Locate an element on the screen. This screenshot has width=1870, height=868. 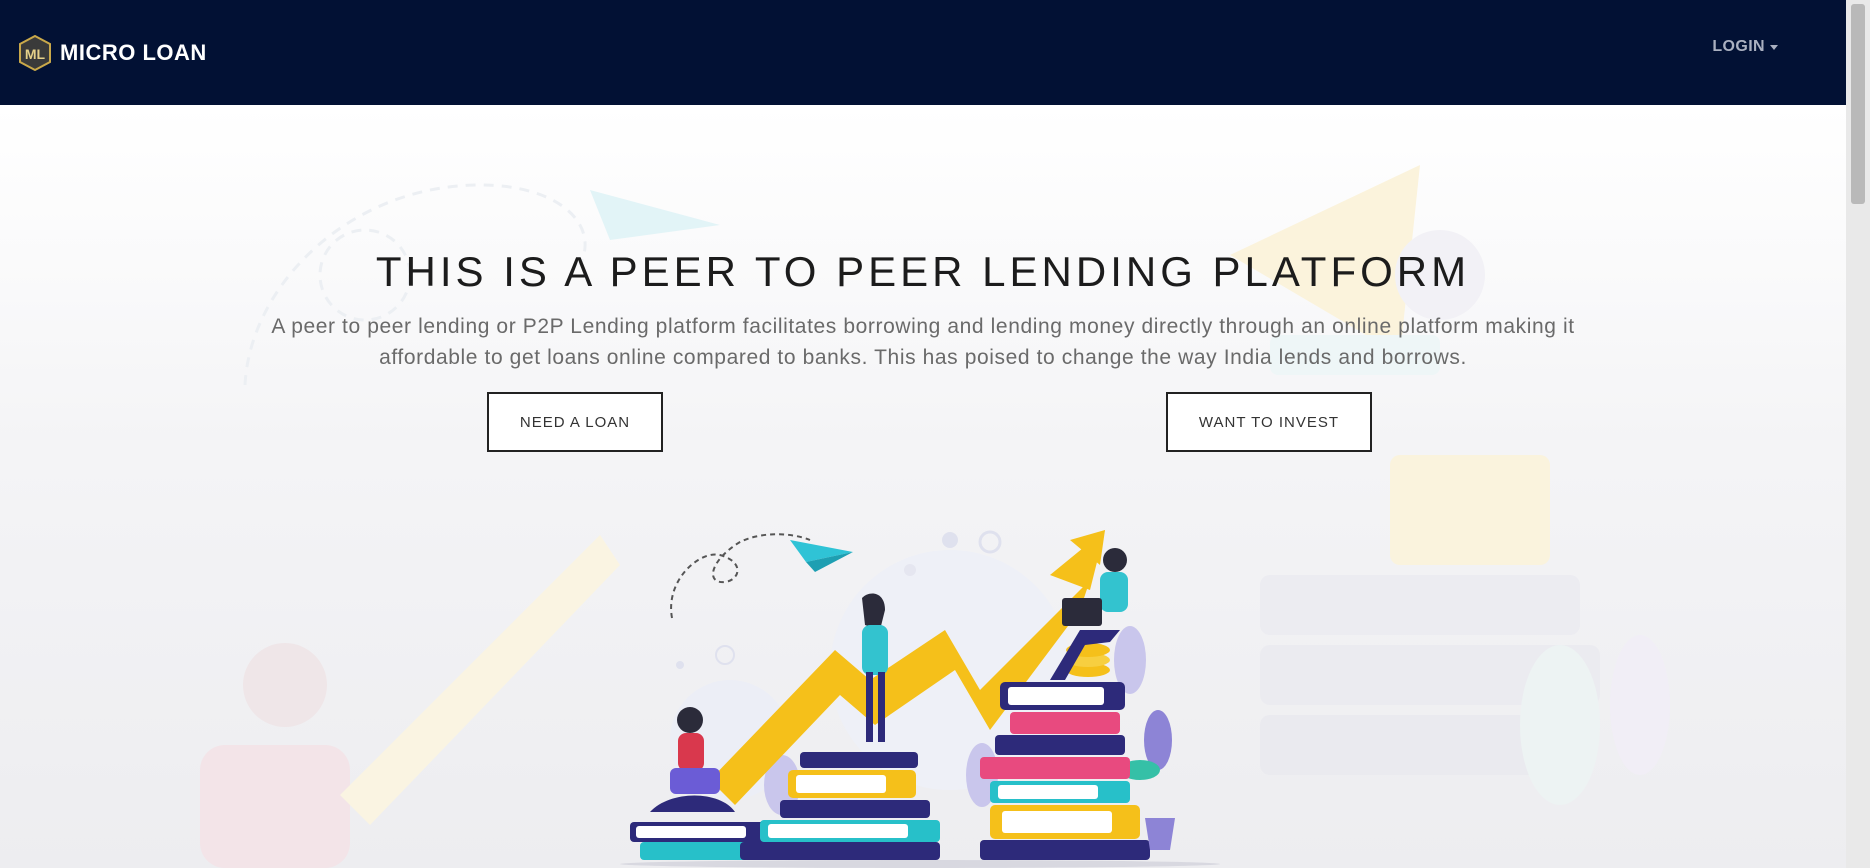
scrollbar-thumb is located at coordinates (1858, 104).